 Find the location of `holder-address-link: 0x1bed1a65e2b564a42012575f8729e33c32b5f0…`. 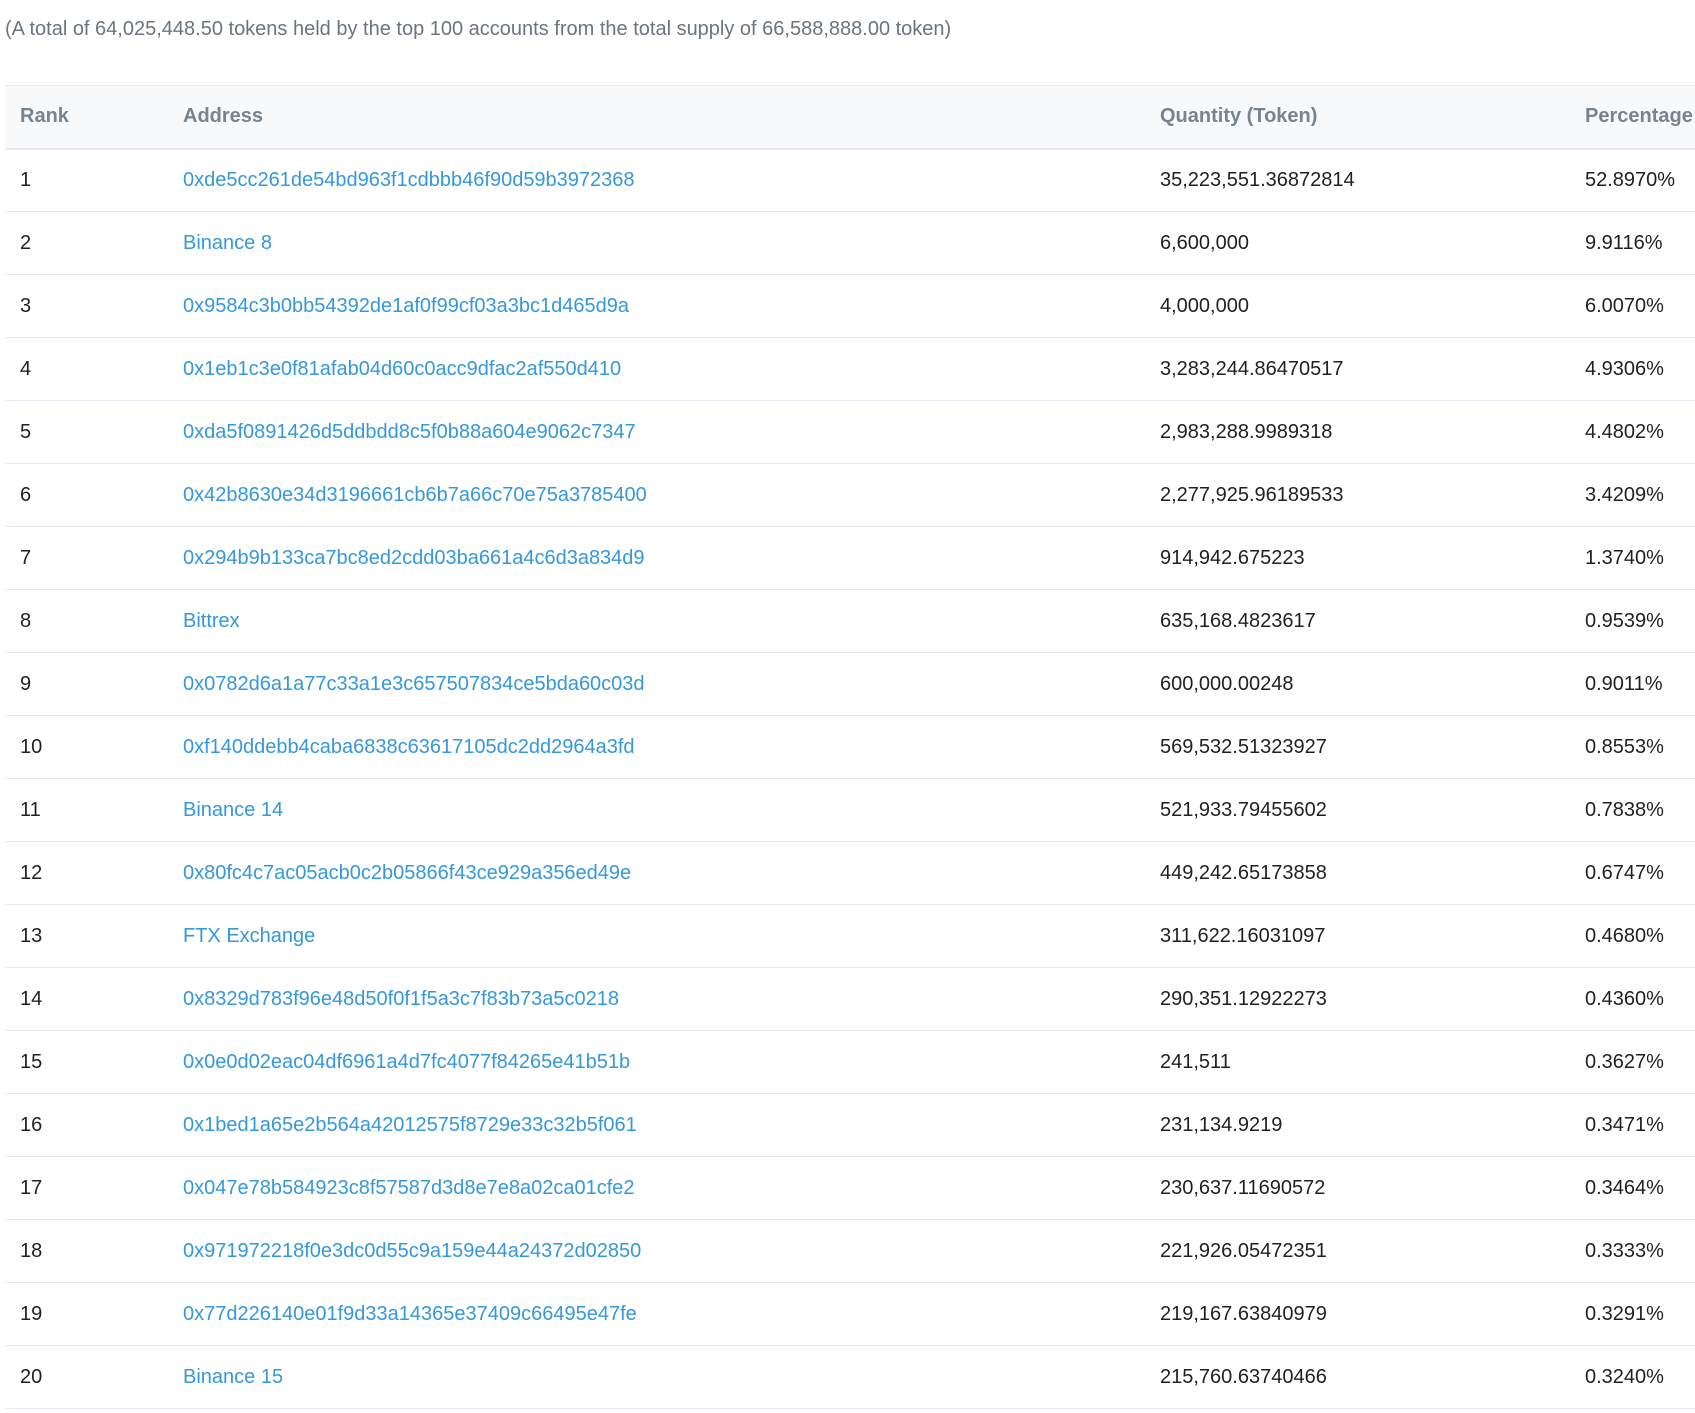

holder-address-link: 0x1bed1a65e2b564a42012575f8729e33c32b5f0… is located at coordinates (410, 1125).